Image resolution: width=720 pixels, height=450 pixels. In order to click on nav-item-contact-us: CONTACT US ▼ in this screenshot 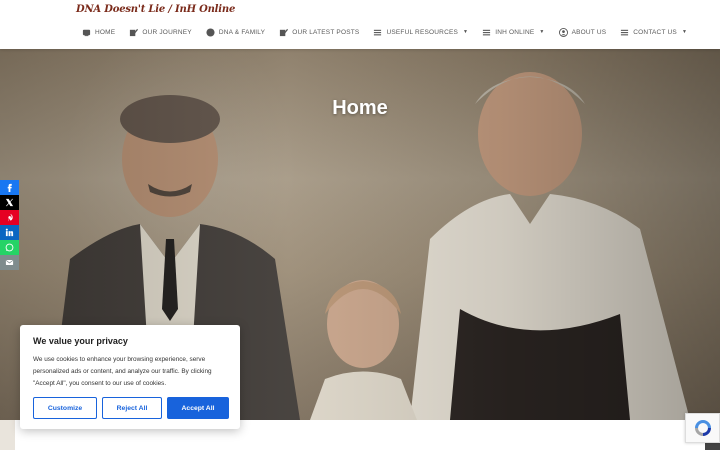, I will do `click(653, 32)`.